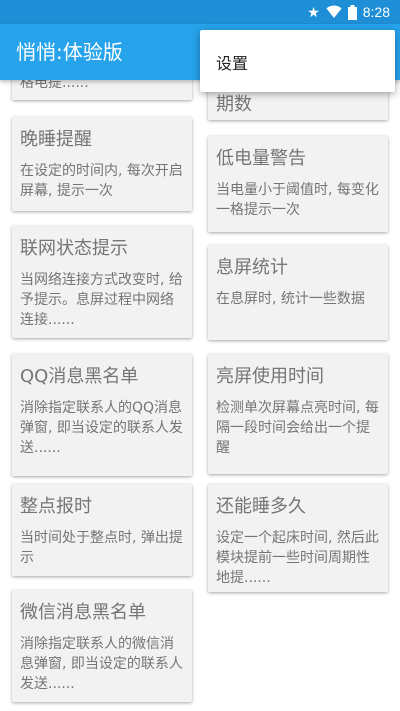 The height and width of the screenshot is (711, 400). I want to click on app-title: 悄悄:体验版, so click(69, 52).